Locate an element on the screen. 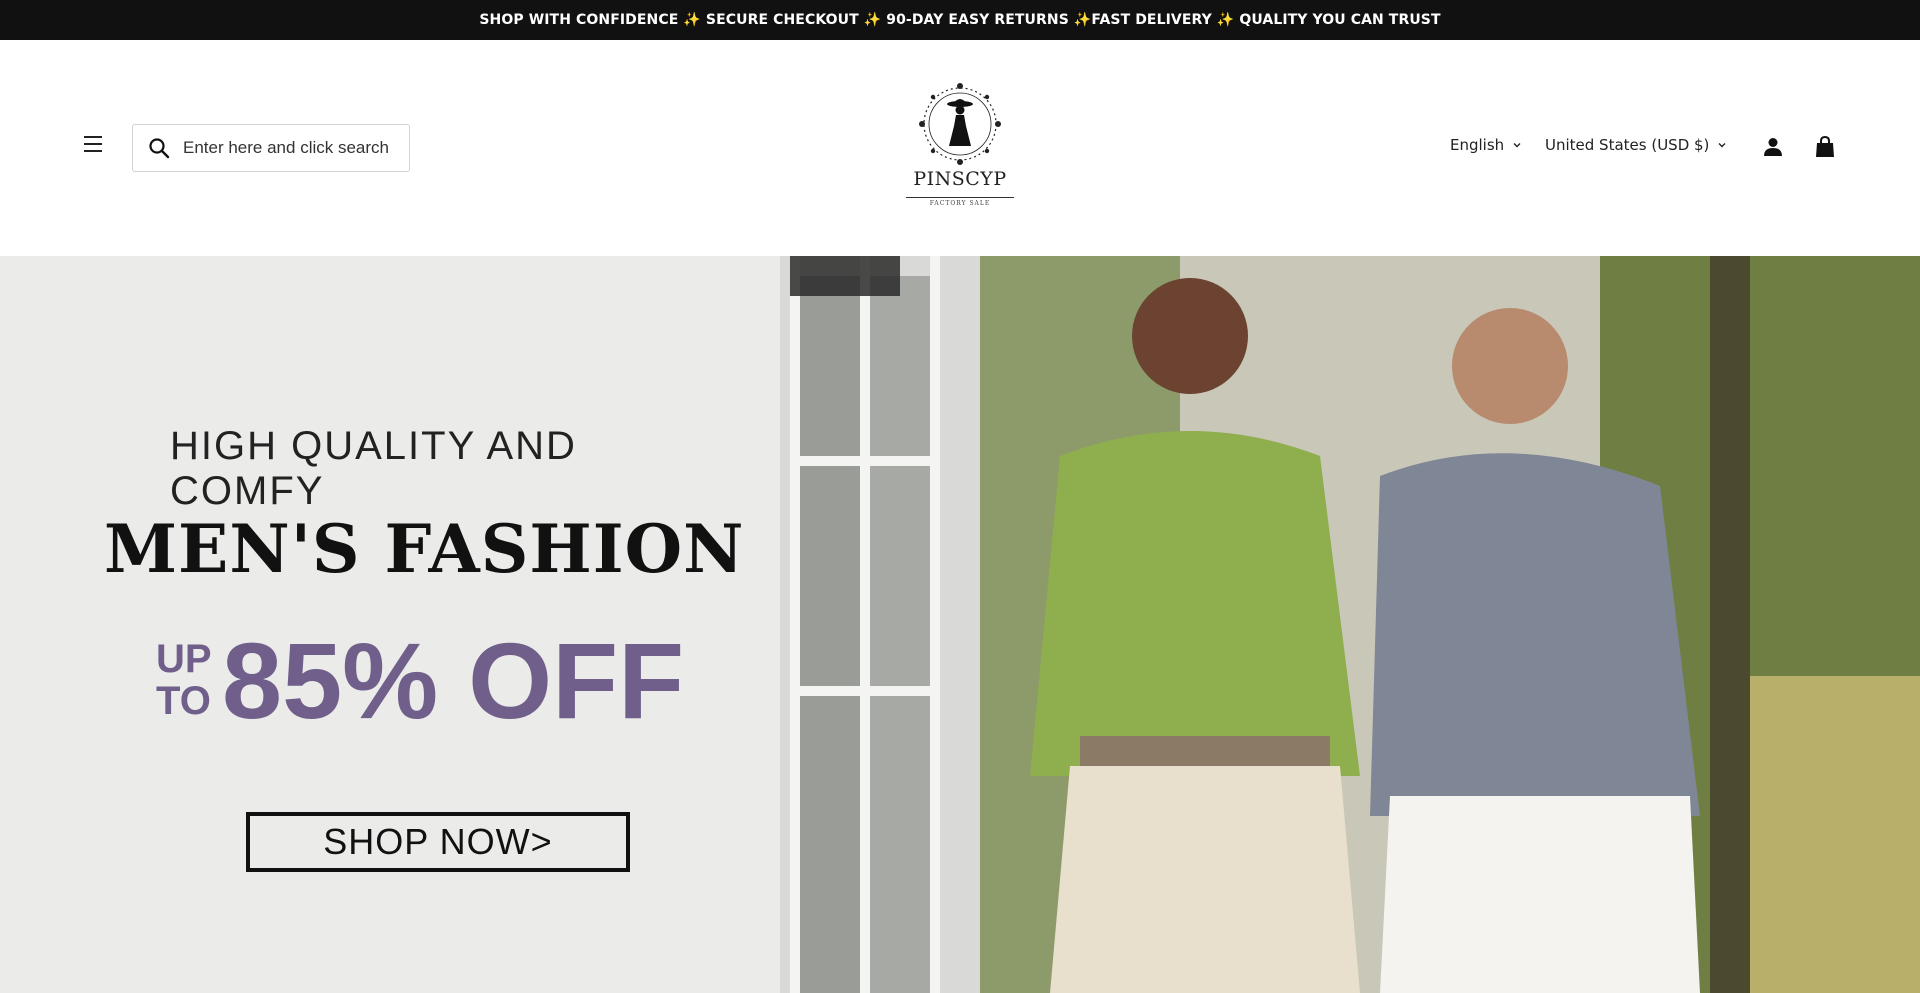  logo-divider is located at coordinates (960, 197).